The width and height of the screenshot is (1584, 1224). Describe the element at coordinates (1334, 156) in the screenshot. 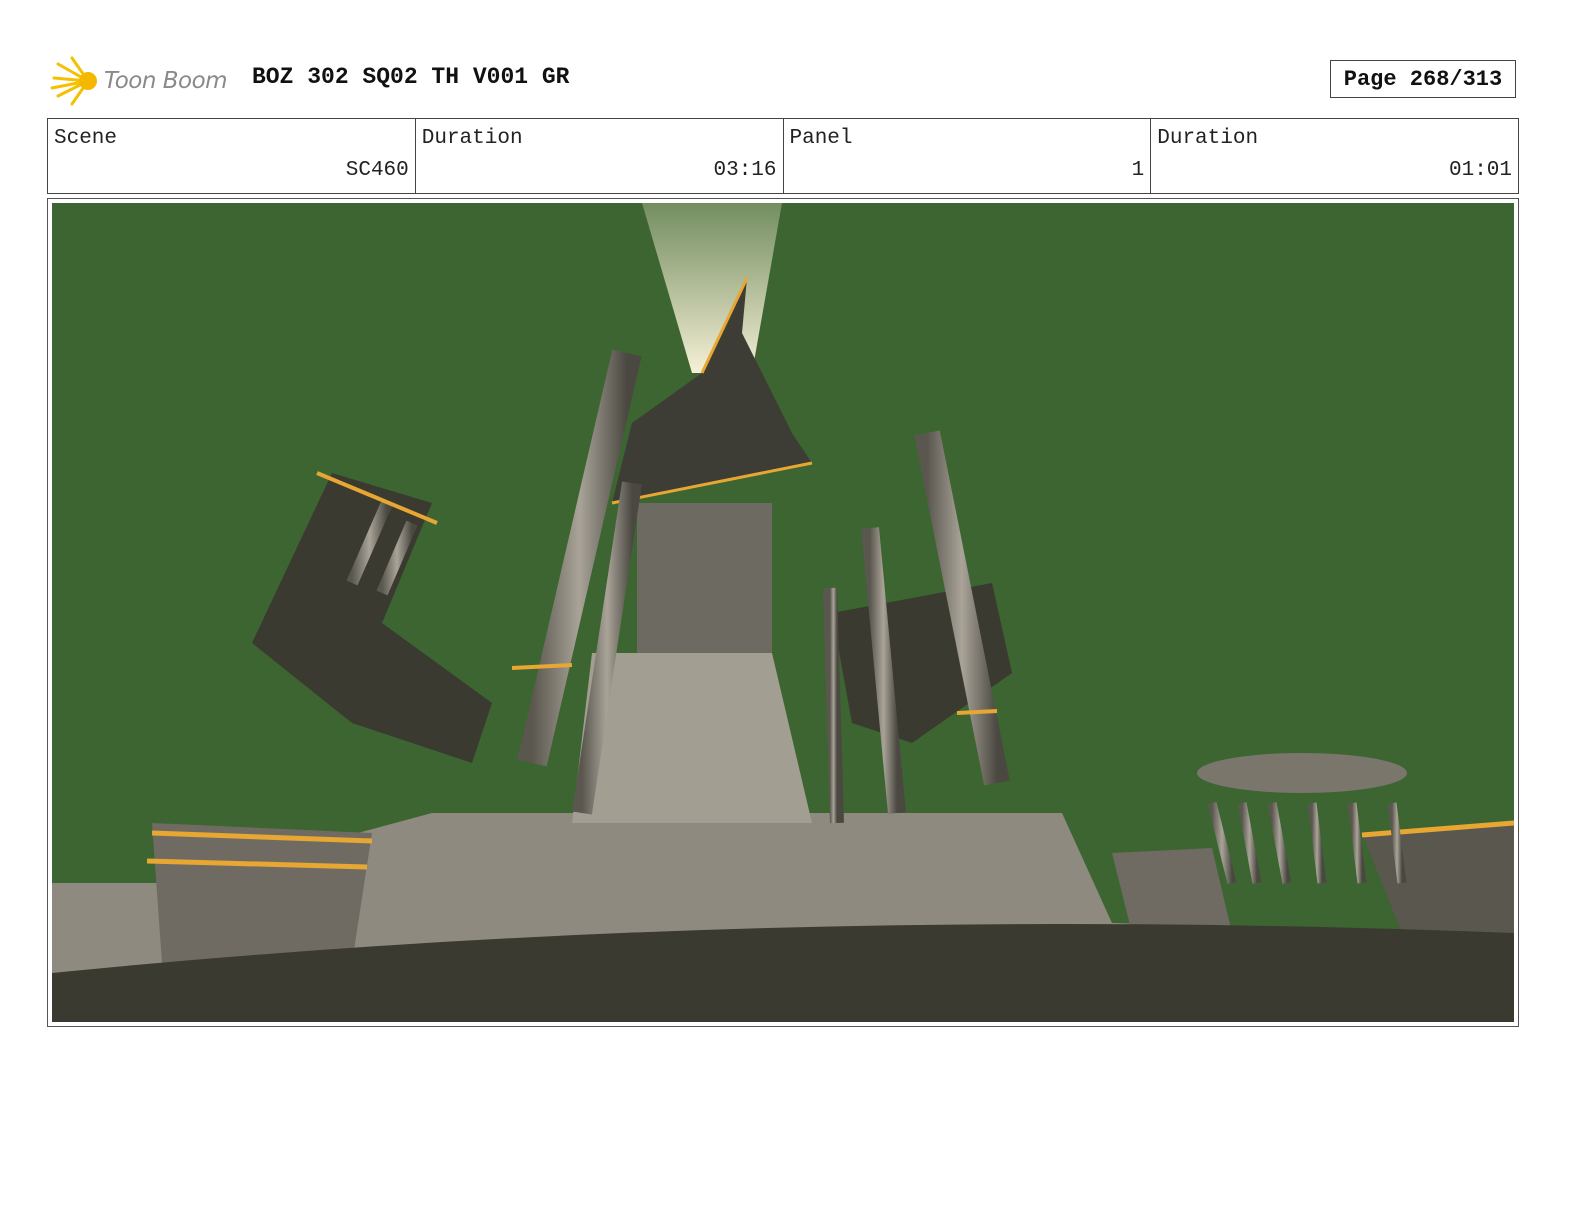

I see `panel-duration-cell: Duration 01:01` at that location.